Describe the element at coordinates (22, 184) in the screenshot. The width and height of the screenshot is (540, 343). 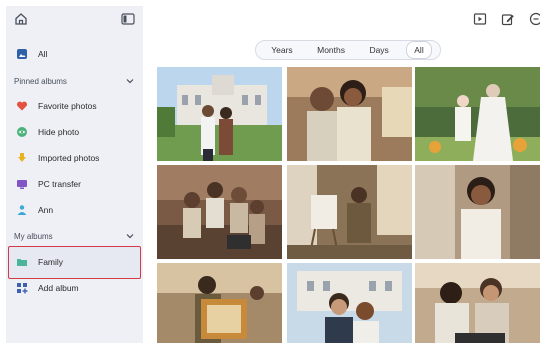
I see `pc-icon` at that location.